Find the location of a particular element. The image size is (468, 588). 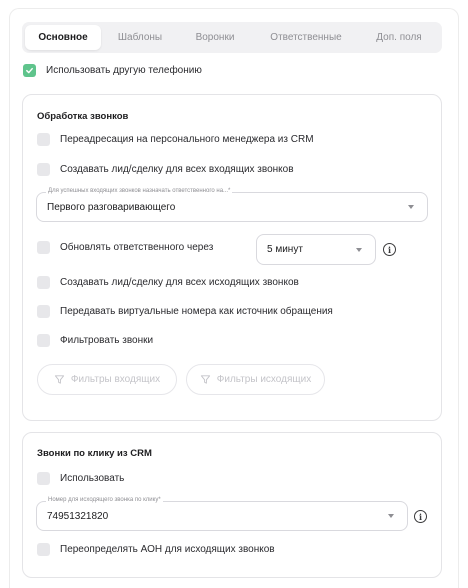

use-other-telephony-label: Использовать другую телефонию is located at coordinates (124, 70).